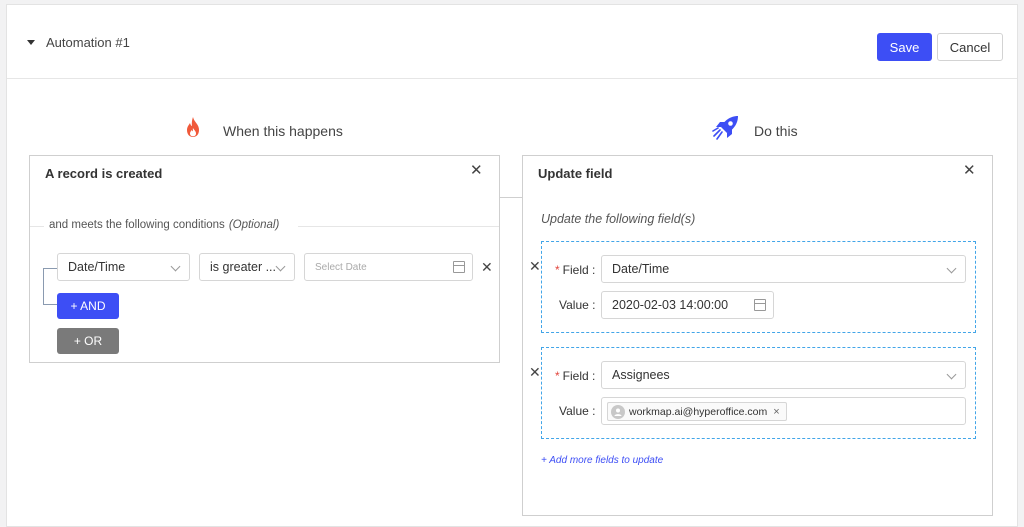 Image resolution: width=1024 pixels, height=527 pixels. What do you see at coordinates (50, 286) in the screenshot?
I see `and-bracket` at bounding box center [50, 286].